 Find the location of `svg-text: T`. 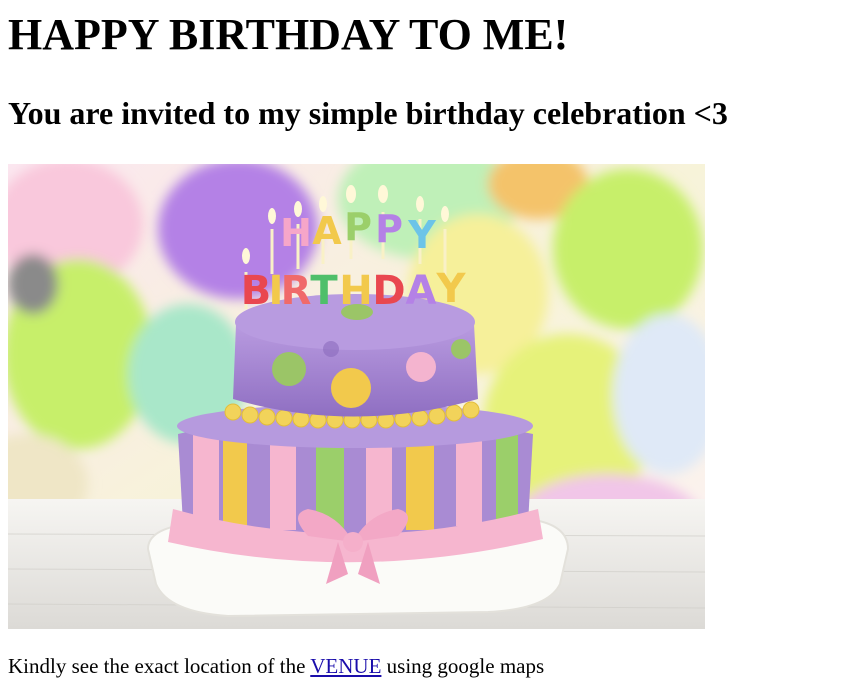

svg-text: T is located at coordinates (324, 291).